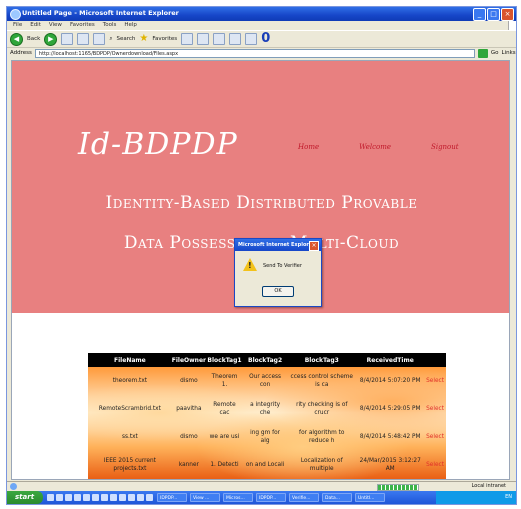  I want to click on header-fileowner: FileOwner, so click(188, 360).